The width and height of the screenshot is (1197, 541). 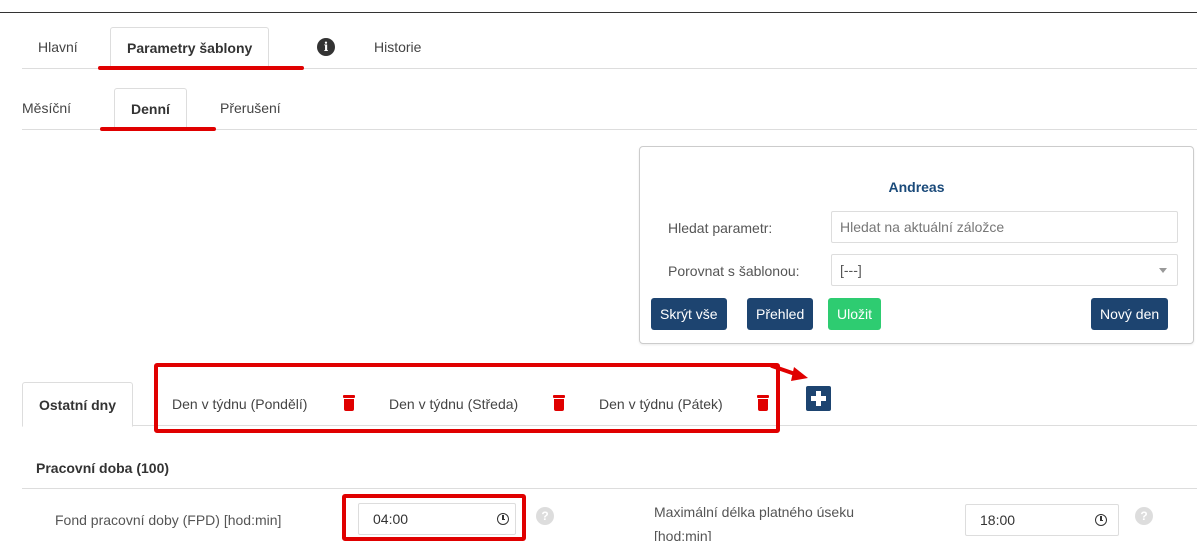 What do you see at coordinates (780, 314) in the screenshot?
I see `overview-button: Přehled` at bounding box center [780, 314].